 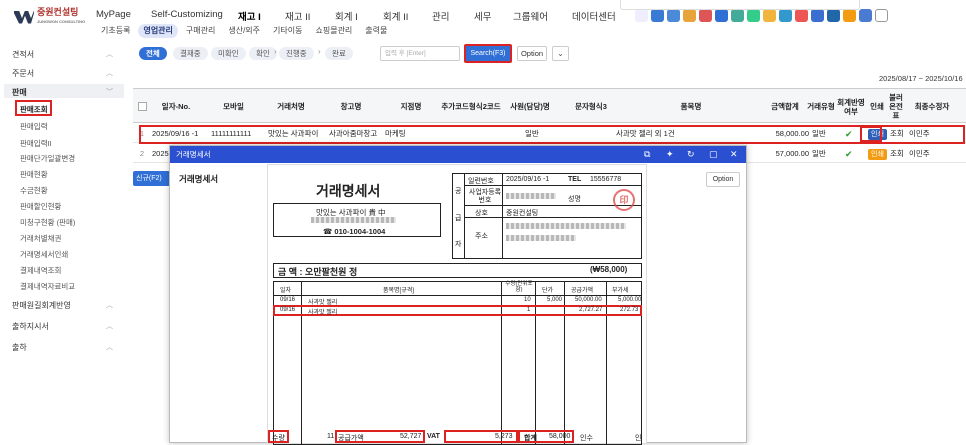 What do you see at coordinates (440, 16) in the screenshot?
I see `menu-management: 관리` at bounding box center [440, 16].